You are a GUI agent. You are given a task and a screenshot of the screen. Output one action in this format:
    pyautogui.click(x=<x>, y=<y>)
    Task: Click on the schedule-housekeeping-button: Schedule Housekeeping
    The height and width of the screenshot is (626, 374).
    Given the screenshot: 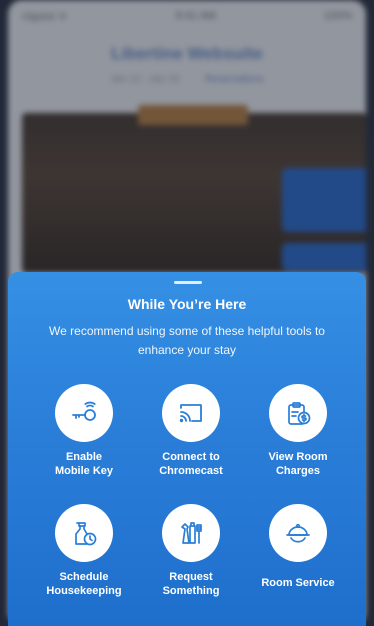 What is the action you would take?
    pyautogui.click(x=84, y=551)
    